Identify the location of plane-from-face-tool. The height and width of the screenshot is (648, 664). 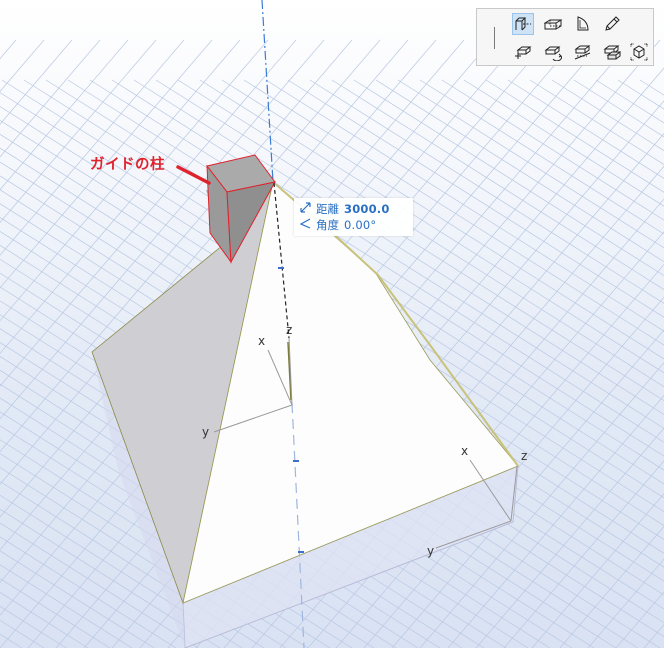
(612, 52).